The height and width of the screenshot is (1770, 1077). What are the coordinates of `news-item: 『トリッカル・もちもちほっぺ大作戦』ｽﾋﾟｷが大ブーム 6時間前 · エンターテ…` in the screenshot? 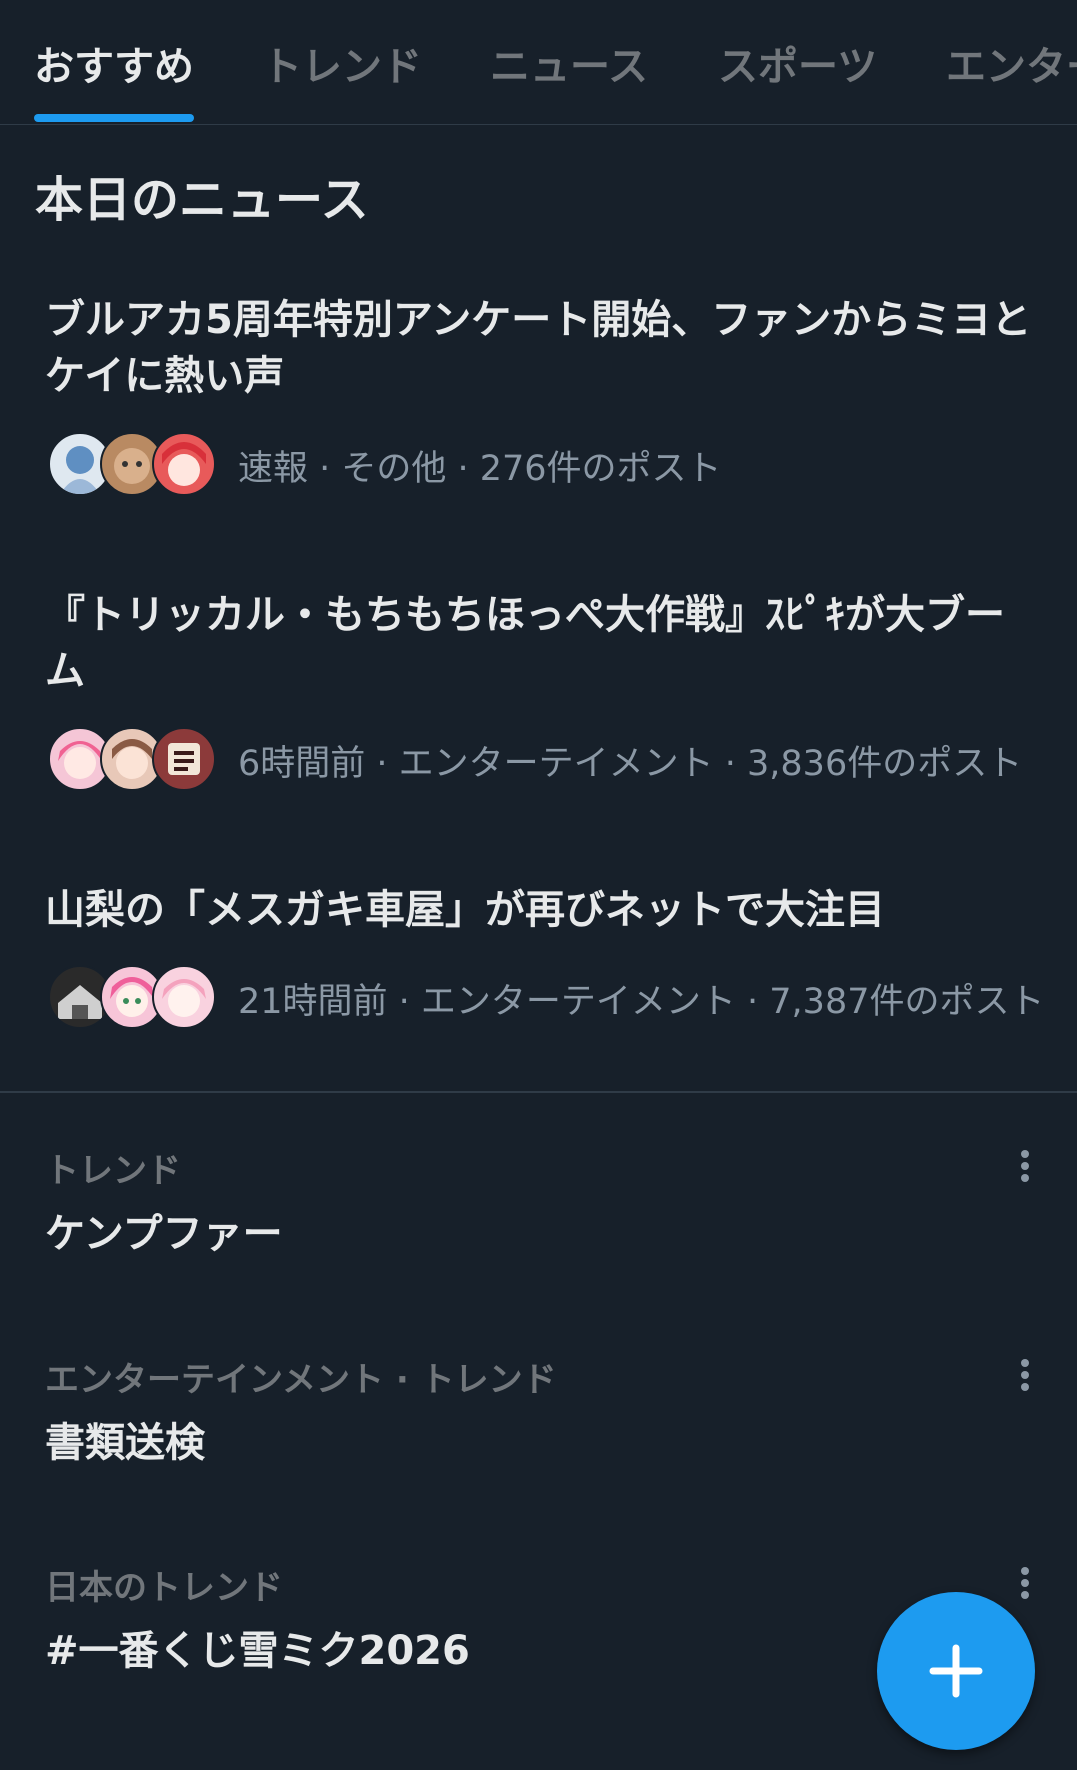 It's located at (538, 695).